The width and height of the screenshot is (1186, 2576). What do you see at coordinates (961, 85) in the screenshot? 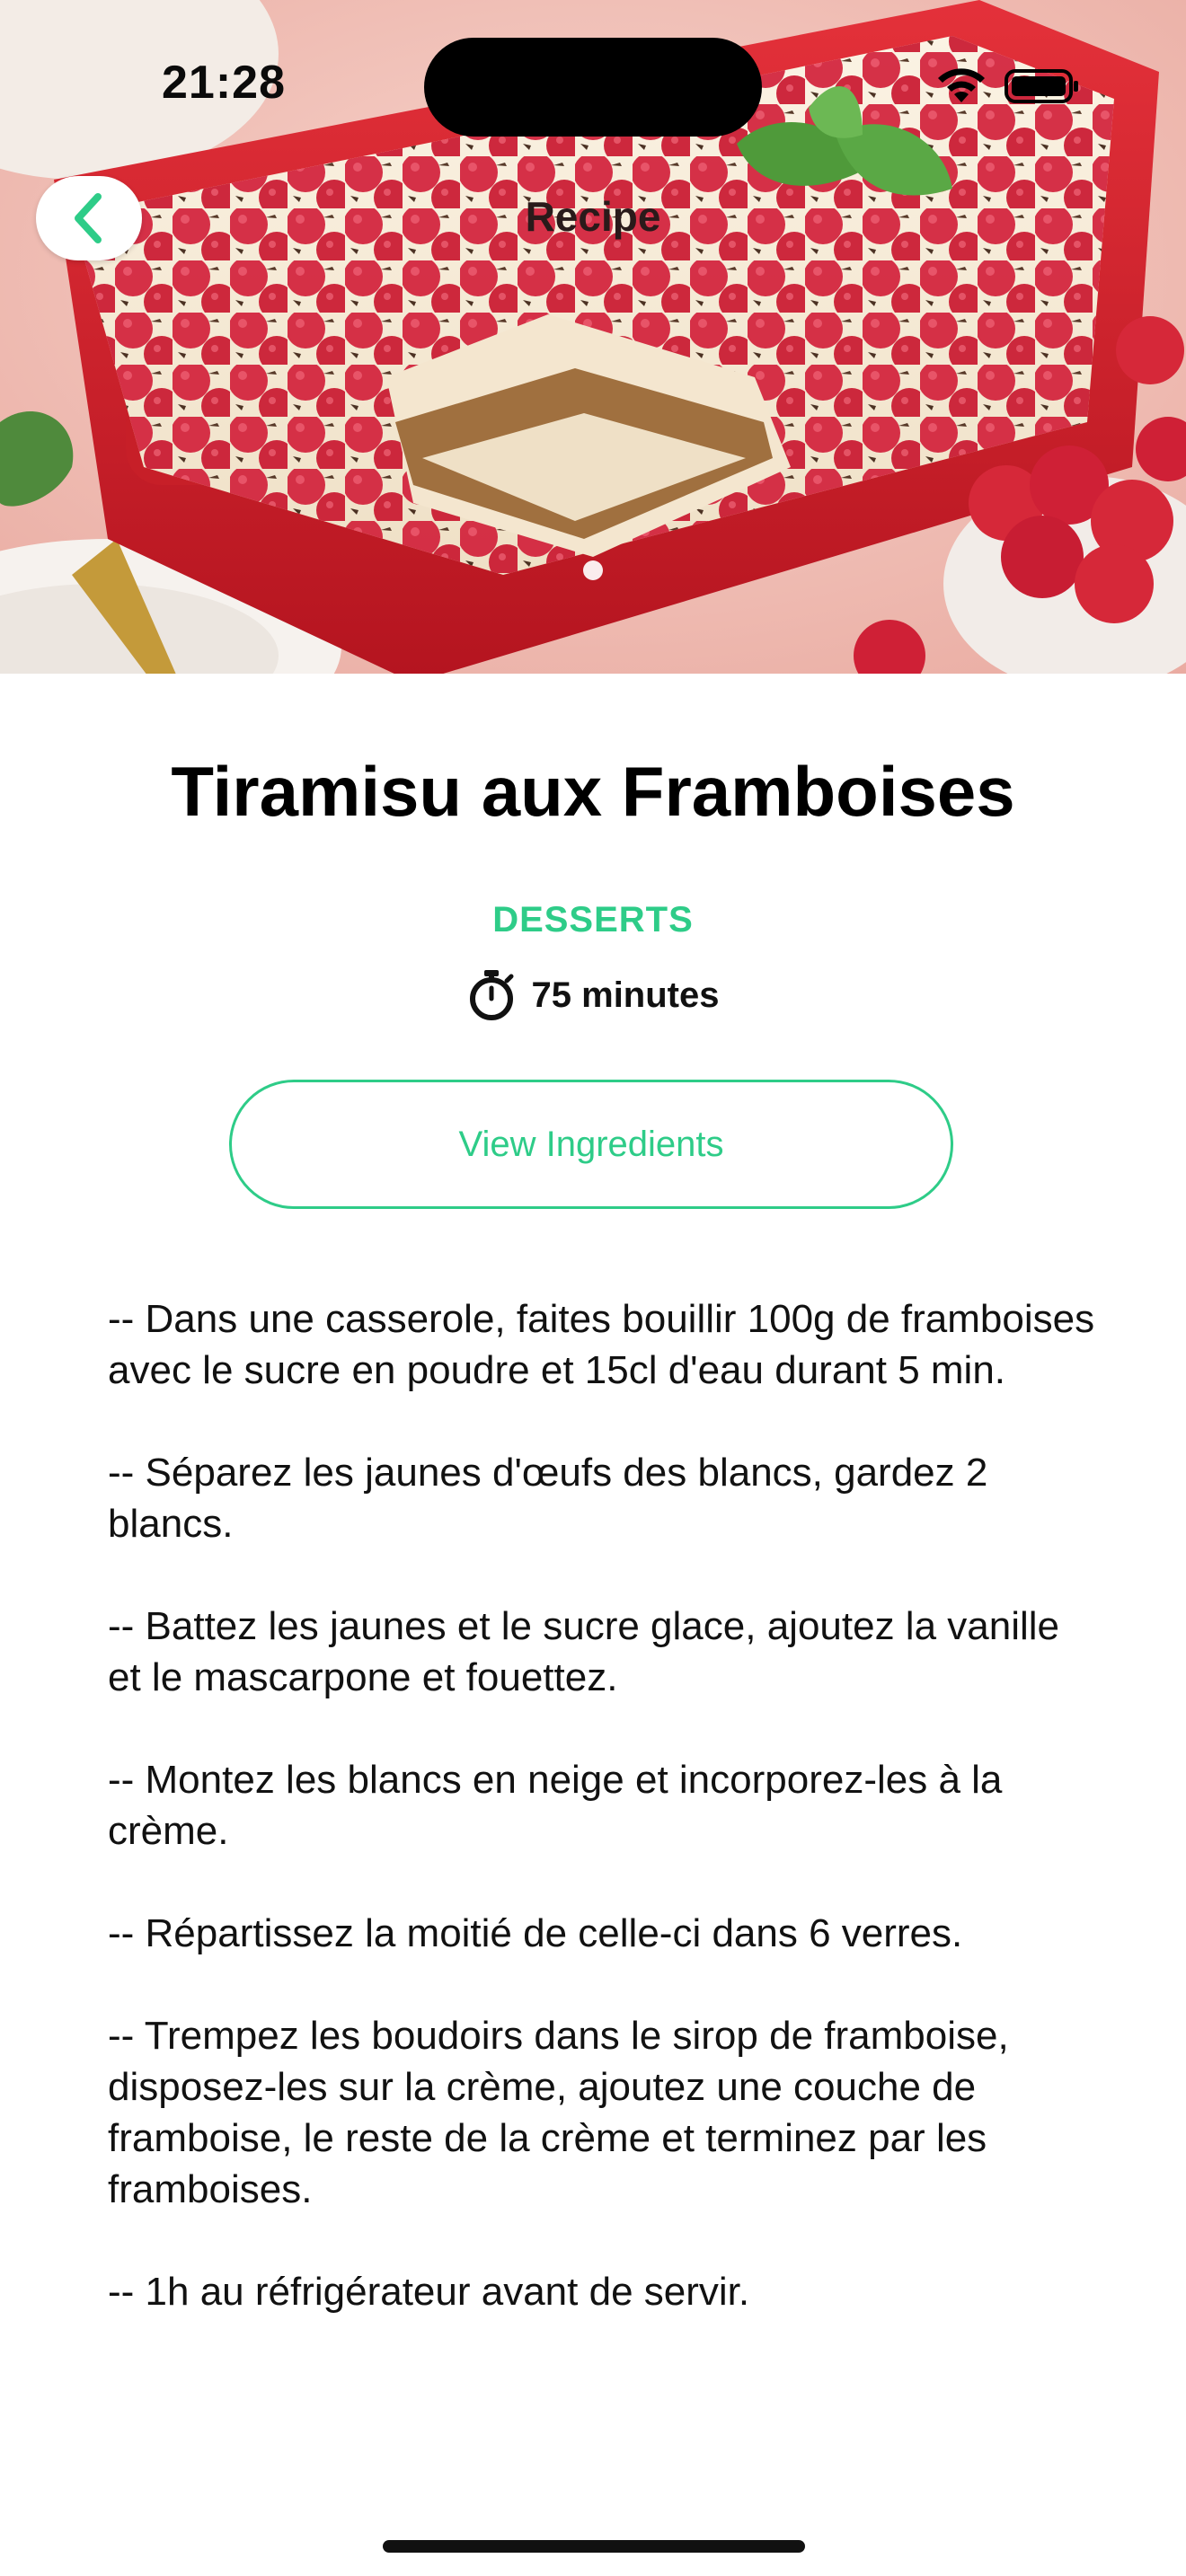
I see `wifi-icon` at bounding box center [961, 85].